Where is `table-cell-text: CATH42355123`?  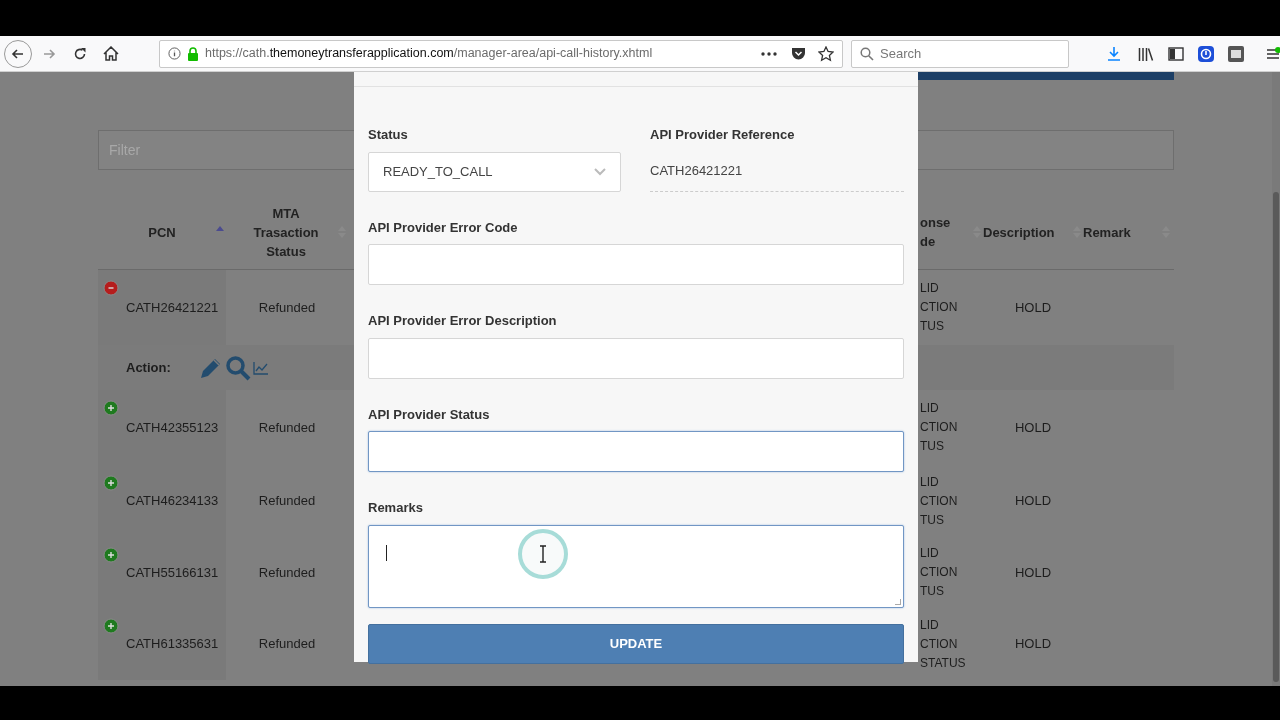
table-cell-text: CATH42355123 is located at coordinates (172, 427).